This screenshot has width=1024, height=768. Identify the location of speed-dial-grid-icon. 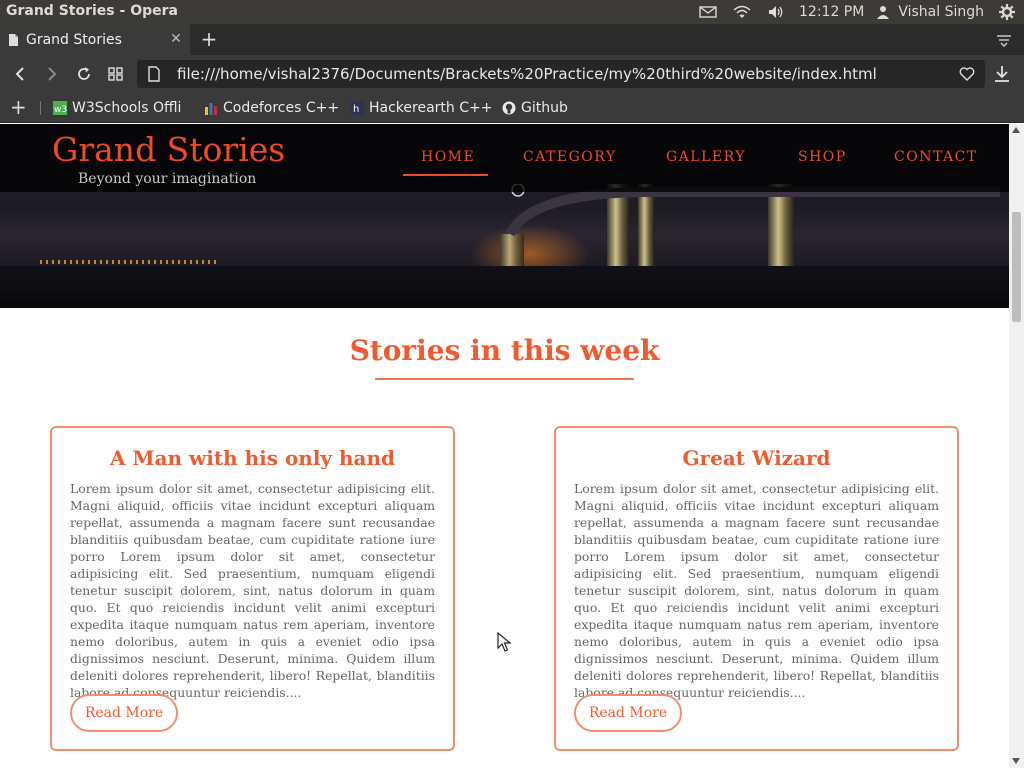
(116, 74).